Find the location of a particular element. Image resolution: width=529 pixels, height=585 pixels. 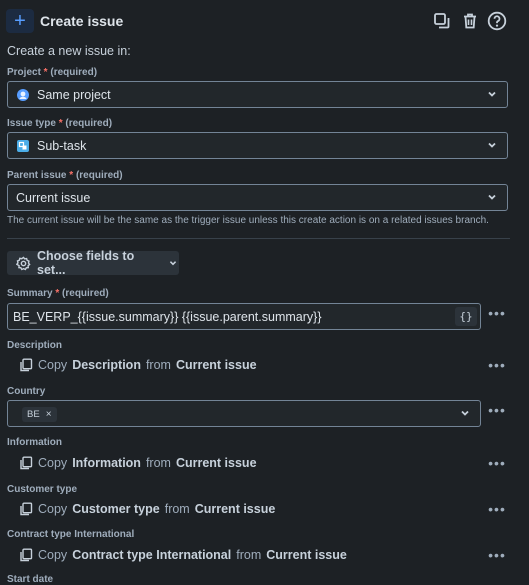

information-copy-row: Copy Information from Current issue is located at coordinates (138, 463).